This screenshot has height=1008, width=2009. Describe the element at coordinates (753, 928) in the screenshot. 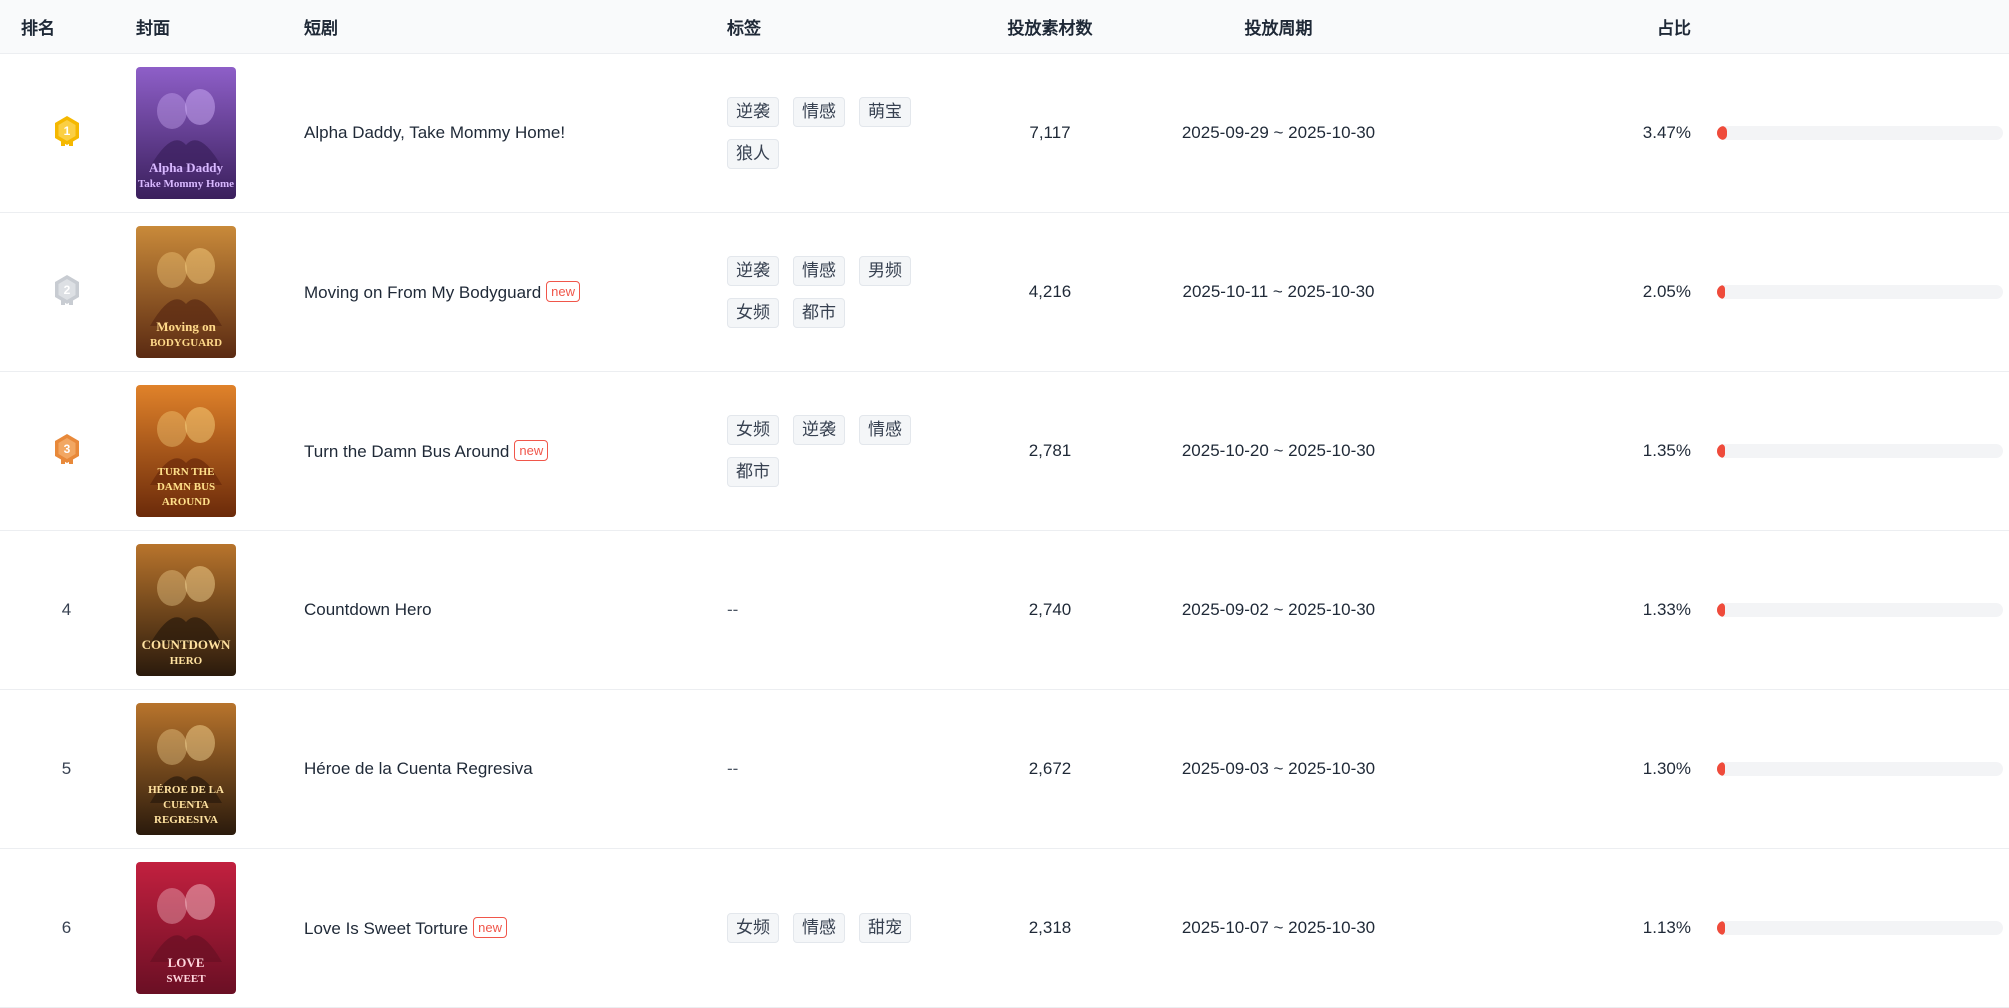

I see `tag-chip: 女频` at that location.